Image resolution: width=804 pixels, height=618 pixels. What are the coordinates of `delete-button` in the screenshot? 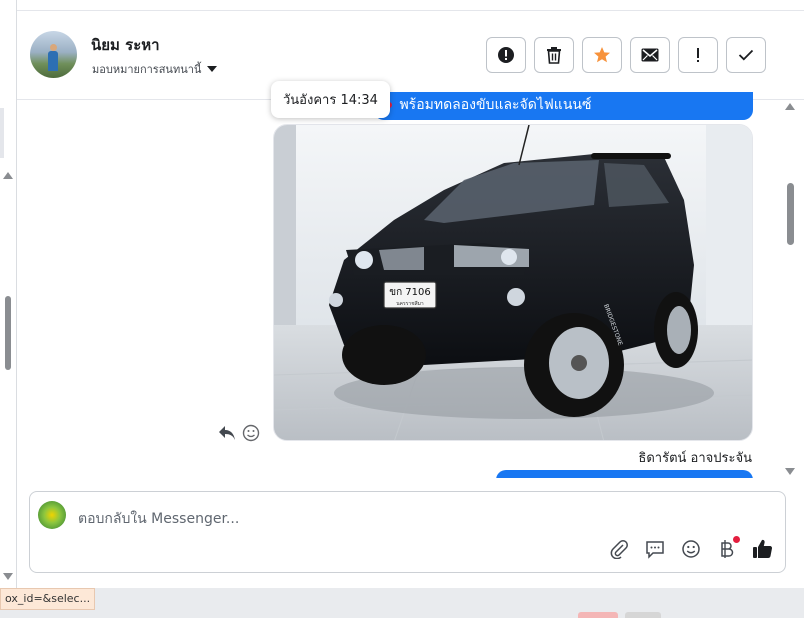 It's located at (554, 55).